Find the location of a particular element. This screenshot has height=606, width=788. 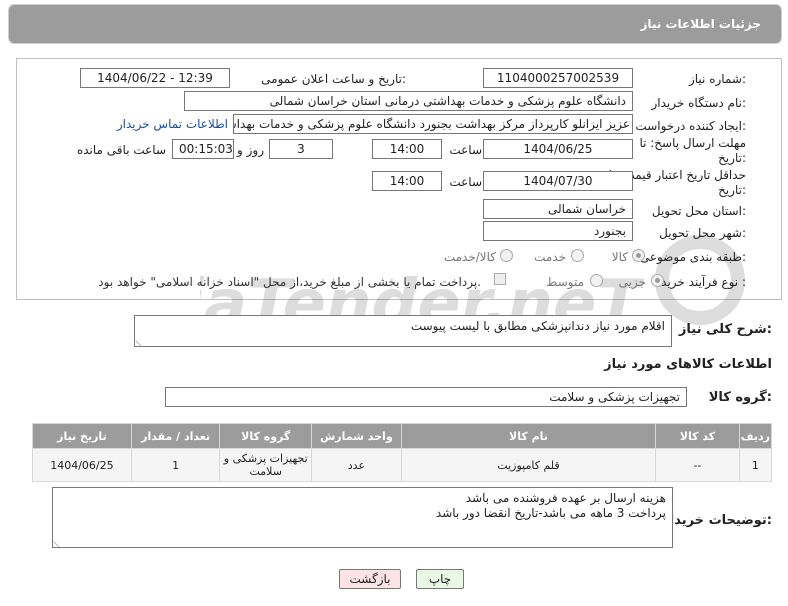

process-medium-text: متوسط is located at coordinates (565, 282).